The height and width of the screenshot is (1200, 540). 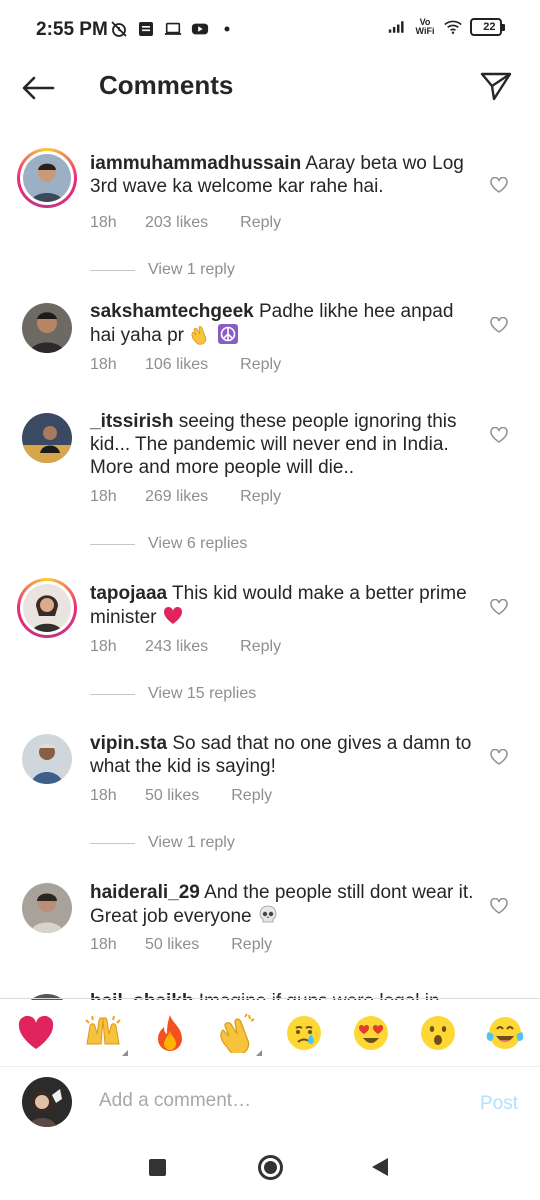 I want to click on status-notification-icons, so click(x=173, y=29).